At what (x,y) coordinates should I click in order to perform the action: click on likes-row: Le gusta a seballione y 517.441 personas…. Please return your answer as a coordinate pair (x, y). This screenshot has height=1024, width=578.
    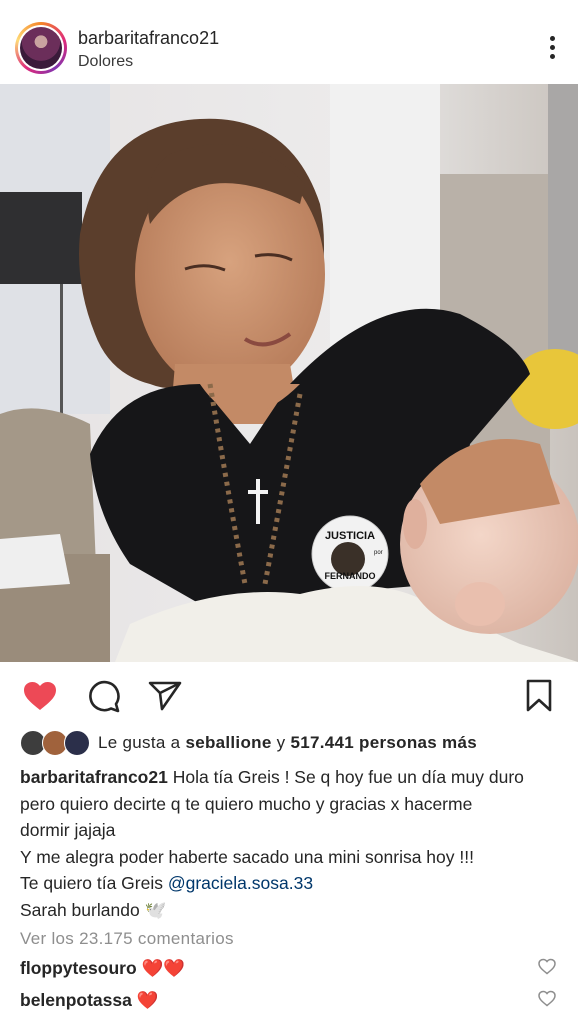
    Looking at the image, I should click on (248, 743).